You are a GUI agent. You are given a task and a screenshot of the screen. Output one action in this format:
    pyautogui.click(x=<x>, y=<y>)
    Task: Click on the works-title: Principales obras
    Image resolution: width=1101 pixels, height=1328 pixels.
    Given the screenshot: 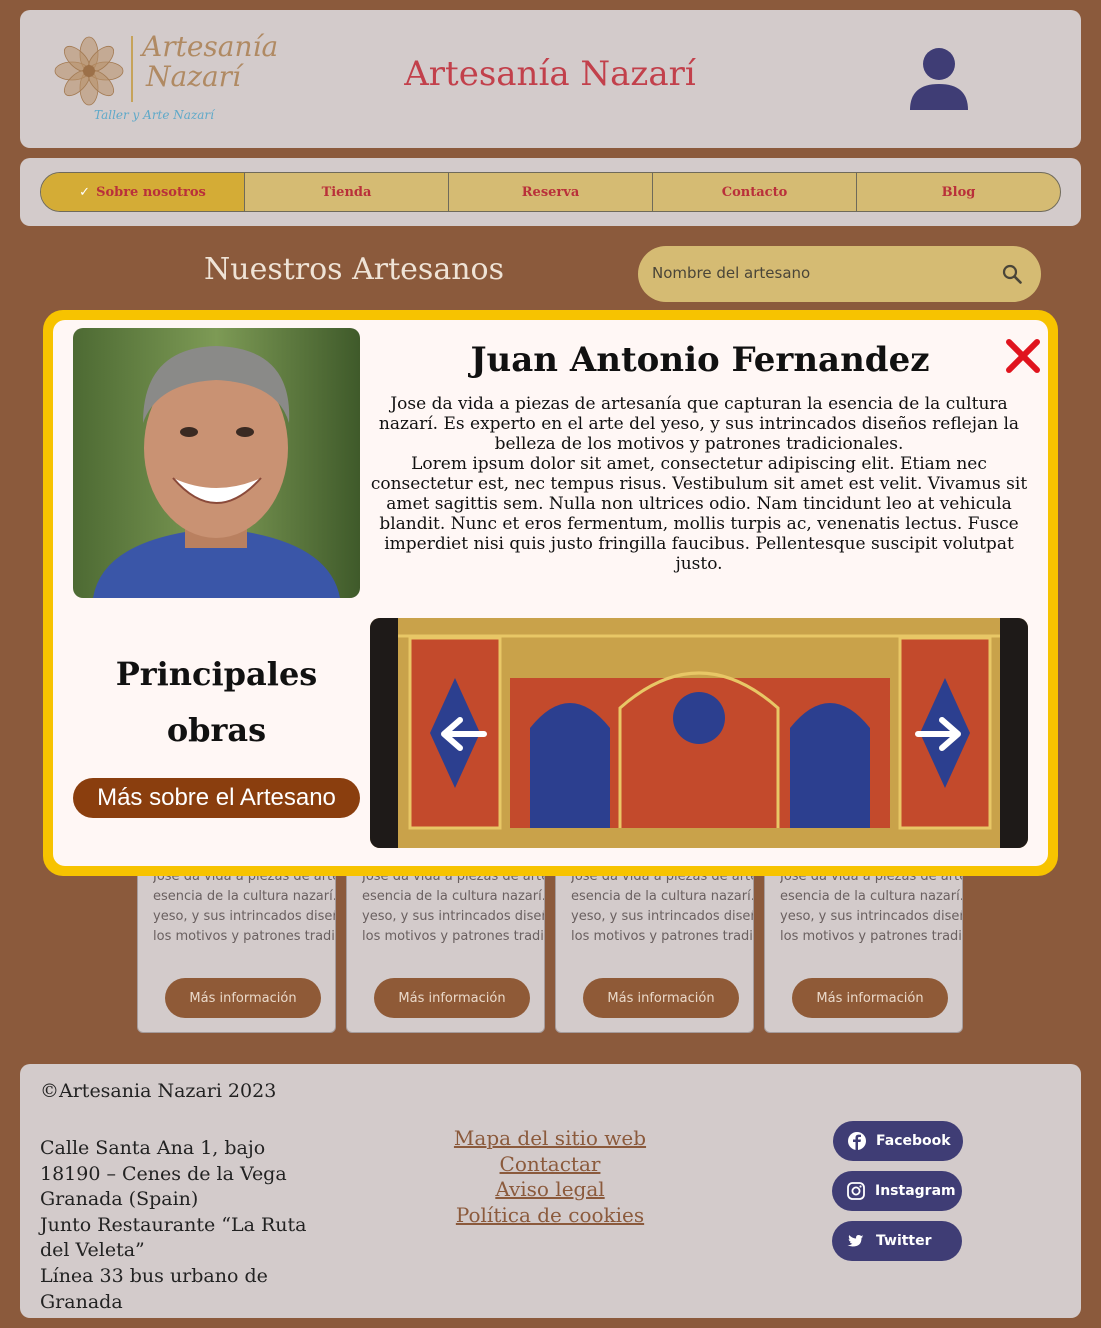 What is the action you would take?
    pyautogui.click(x=216, y=702)
    